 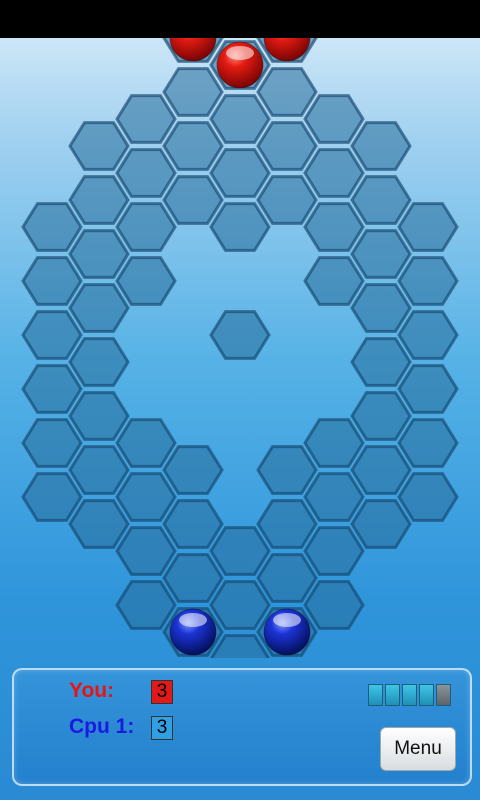 What do you see at coordinates (162, 692) in the screenshot?
I see `you-score: 3` at bounding box center [162, 692].